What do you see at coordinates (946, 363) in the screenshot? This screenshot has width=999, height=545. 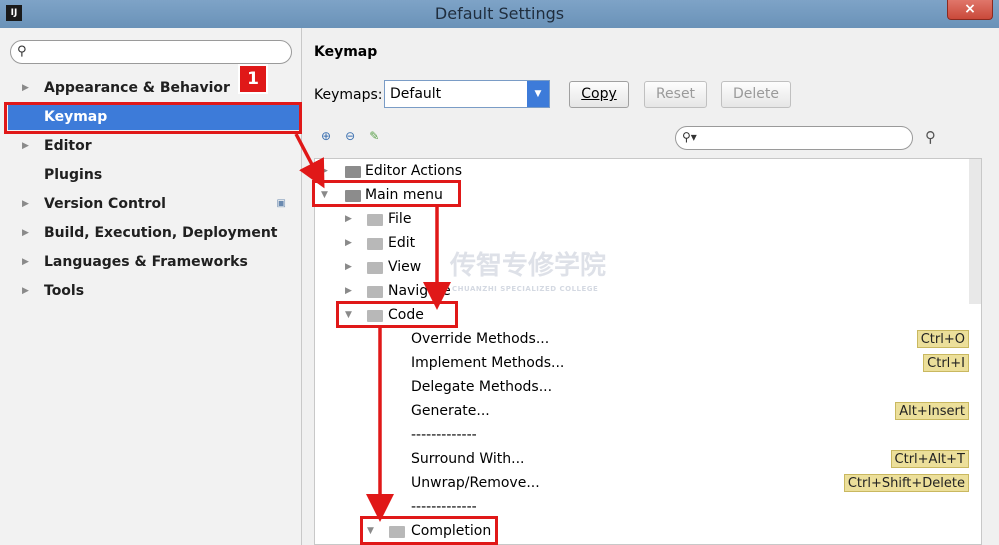 I see `shortcut-badge: Ctrl+I` at bounding box center [946, 363].